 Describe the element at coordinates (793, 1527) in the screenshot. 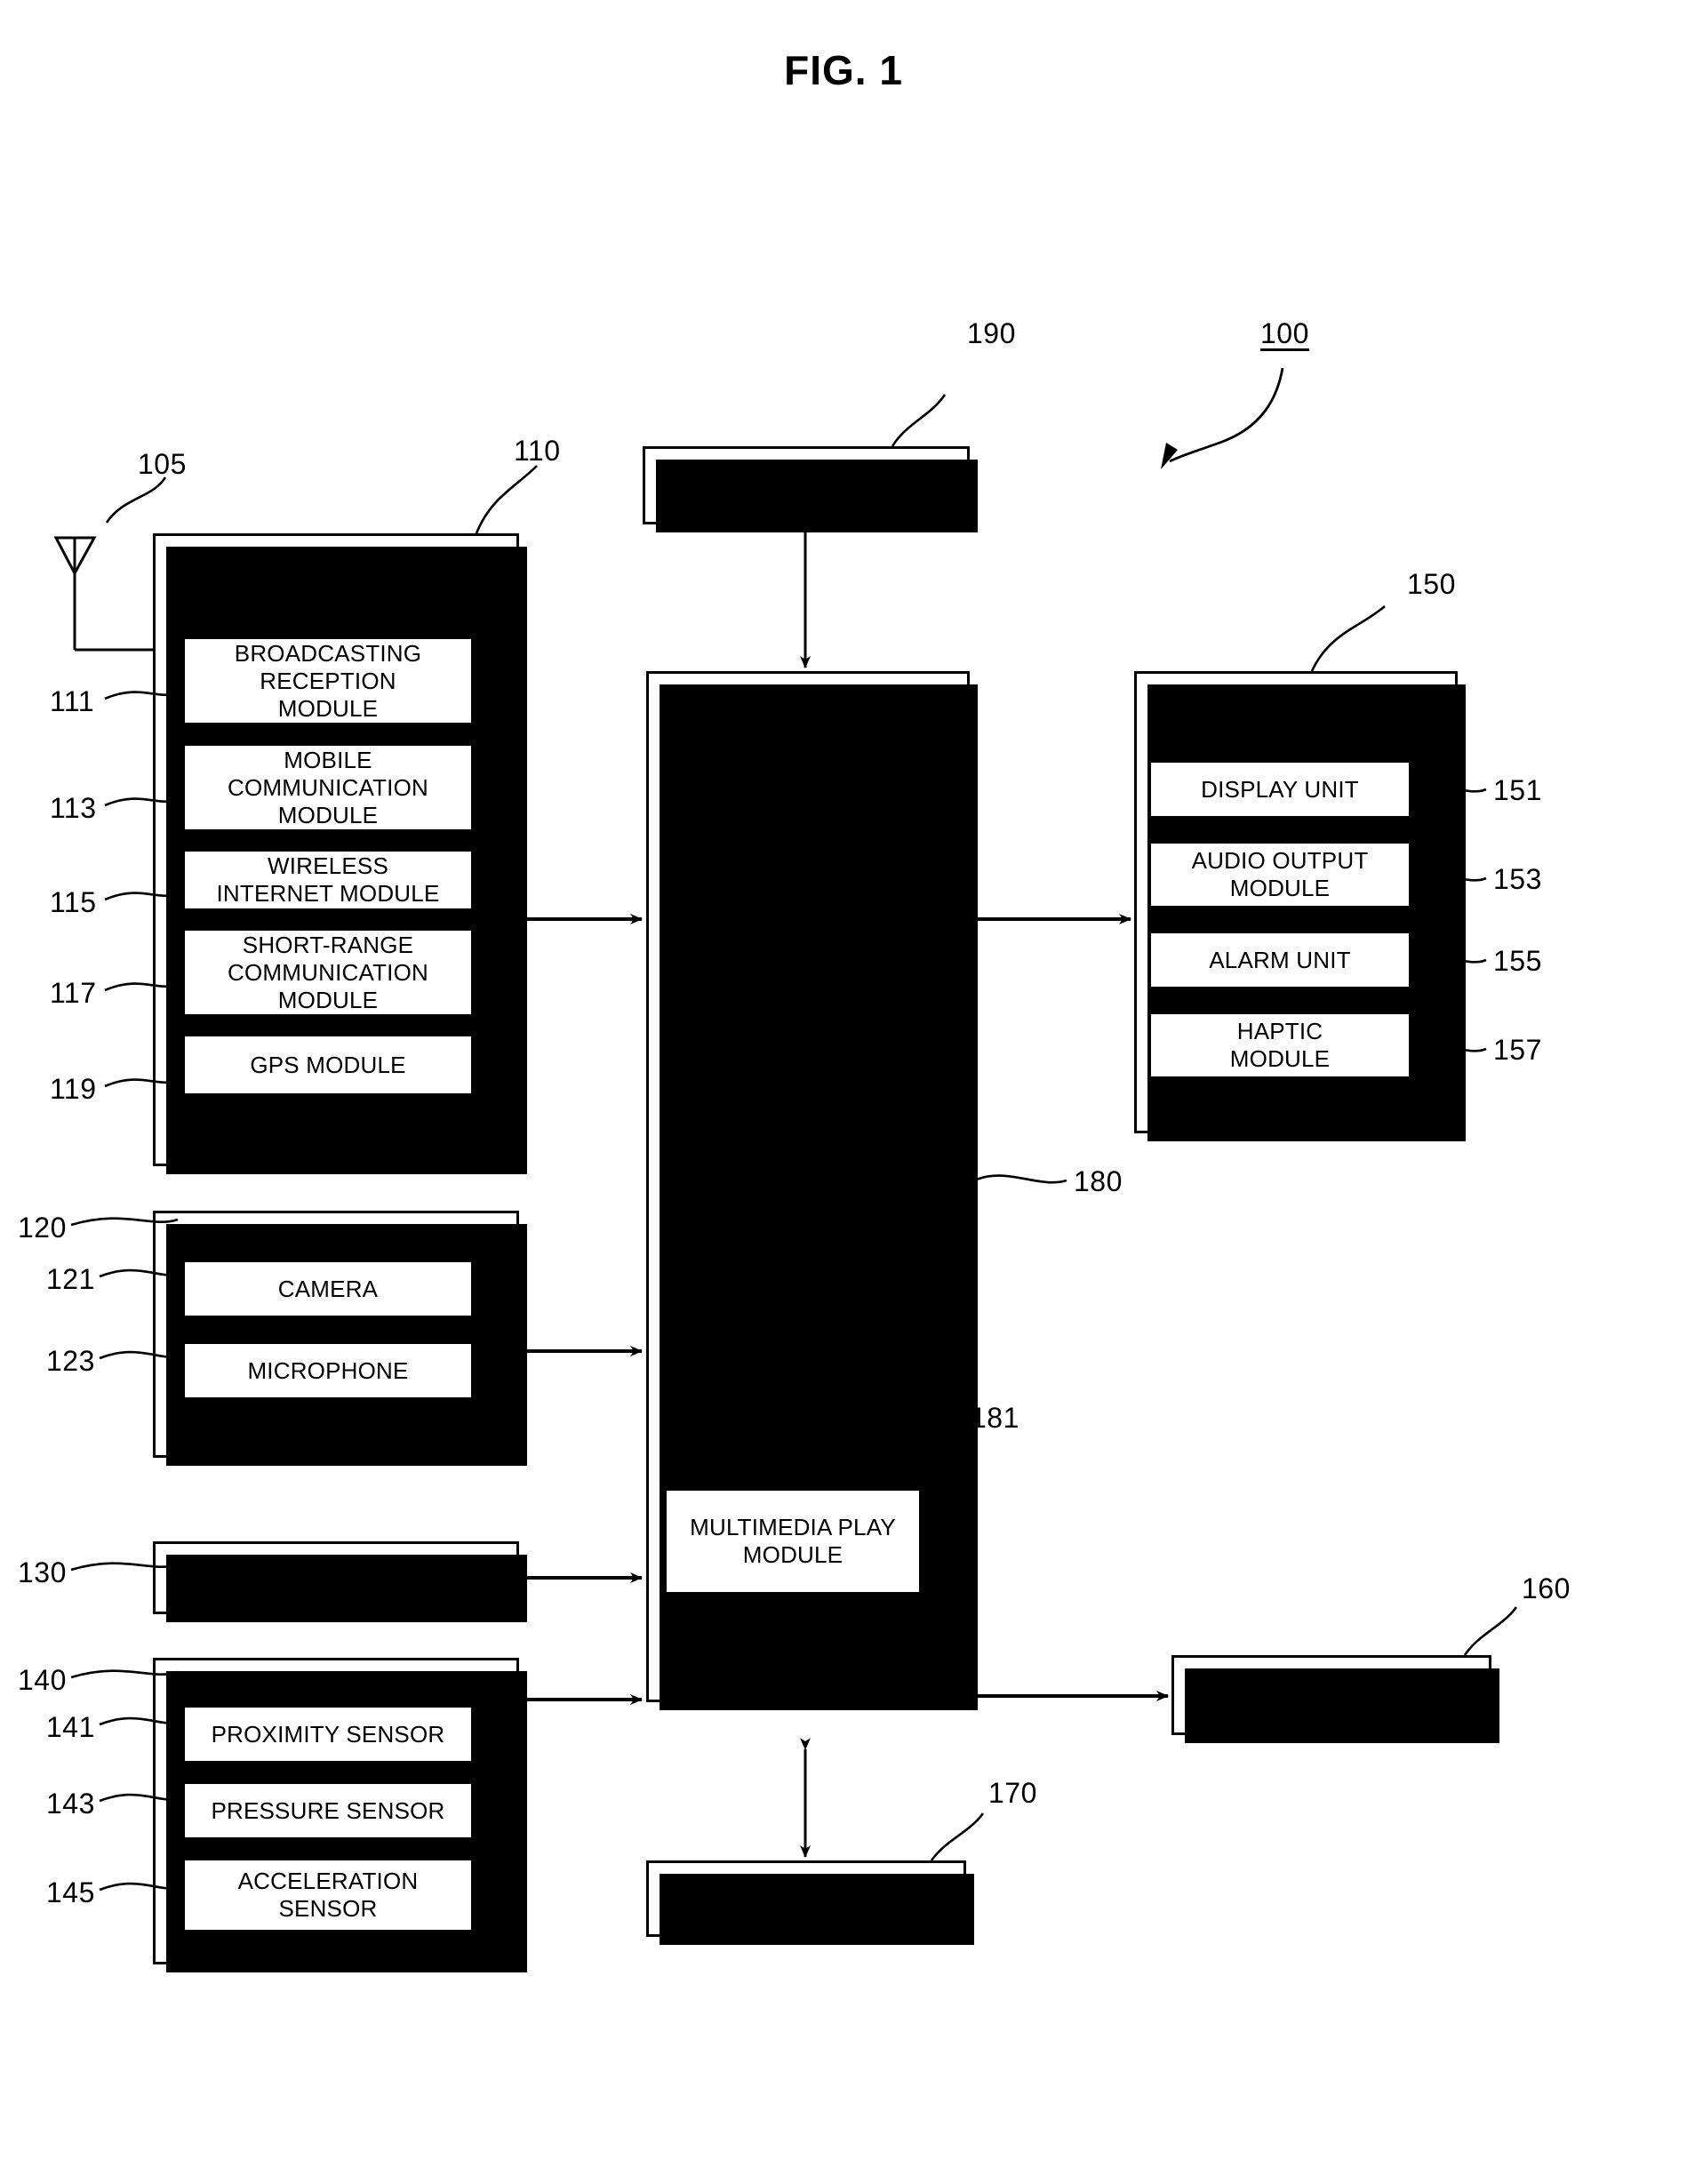

I see `multimedia-play-module-line1: MULTIMEDIA PLAY` at that location.